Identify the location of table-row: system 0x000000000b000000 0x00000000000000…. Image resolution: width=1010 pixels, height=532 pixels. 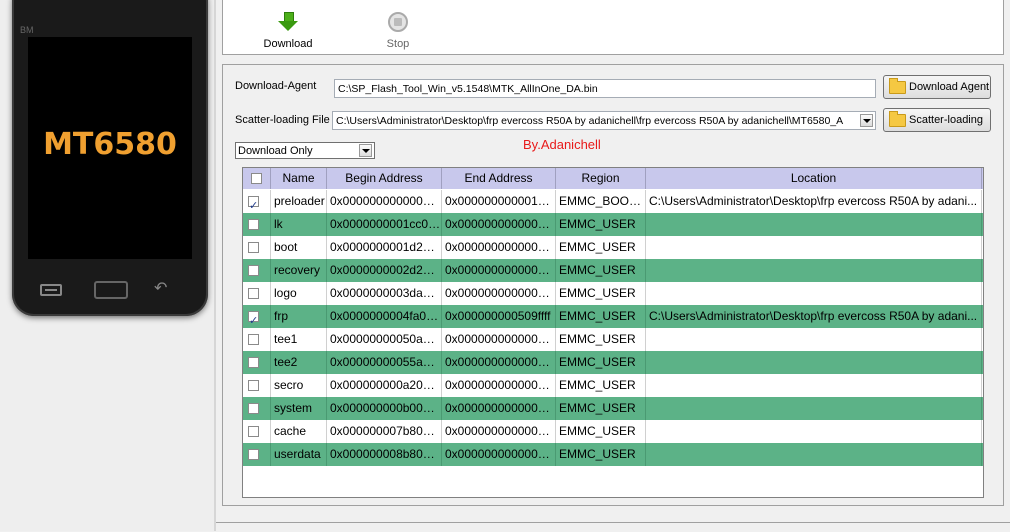
(613, 408).